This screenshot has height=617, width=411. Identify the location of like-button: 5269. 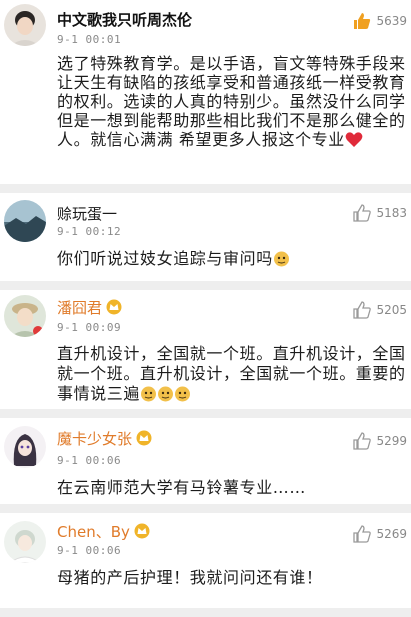
(379, 534).